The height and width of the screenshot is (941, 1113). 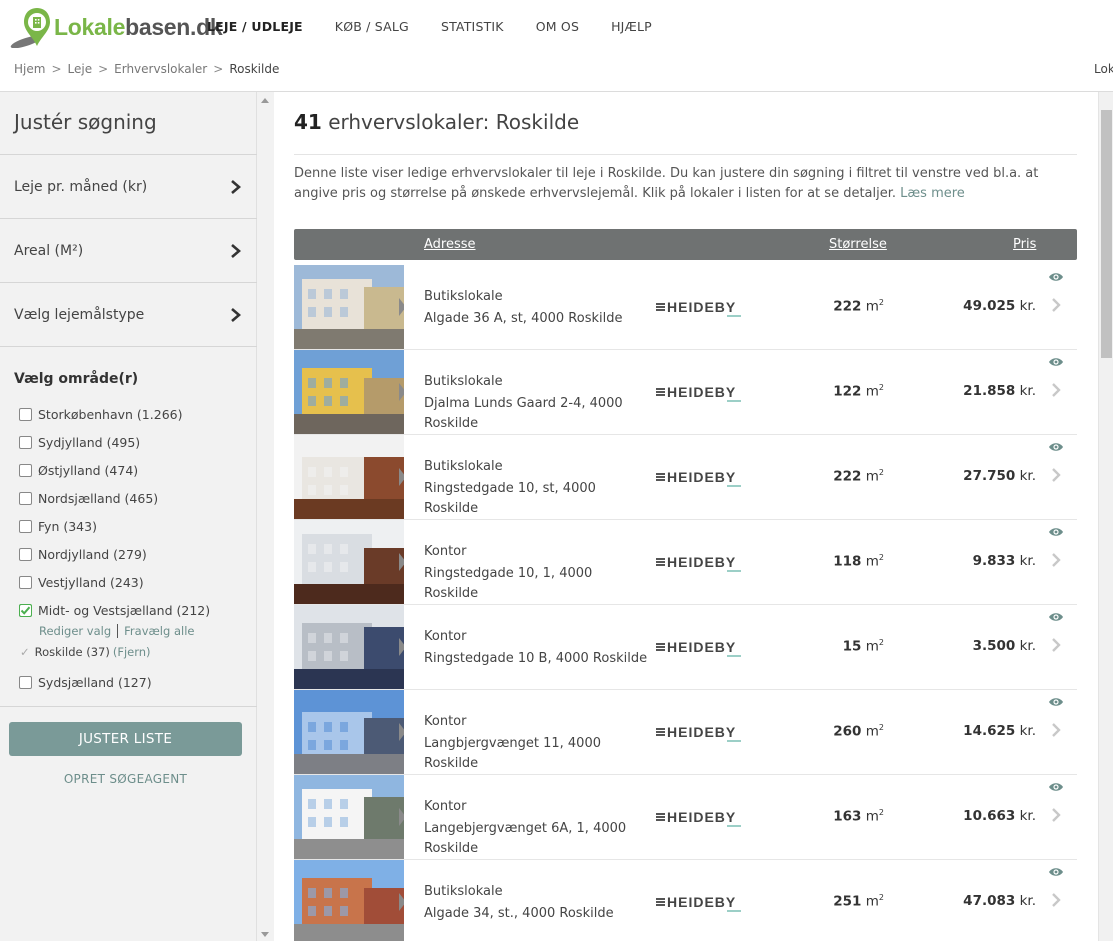 I want to click on filter-label: Leje pr. måned (kr), so click(x=81, y=187).